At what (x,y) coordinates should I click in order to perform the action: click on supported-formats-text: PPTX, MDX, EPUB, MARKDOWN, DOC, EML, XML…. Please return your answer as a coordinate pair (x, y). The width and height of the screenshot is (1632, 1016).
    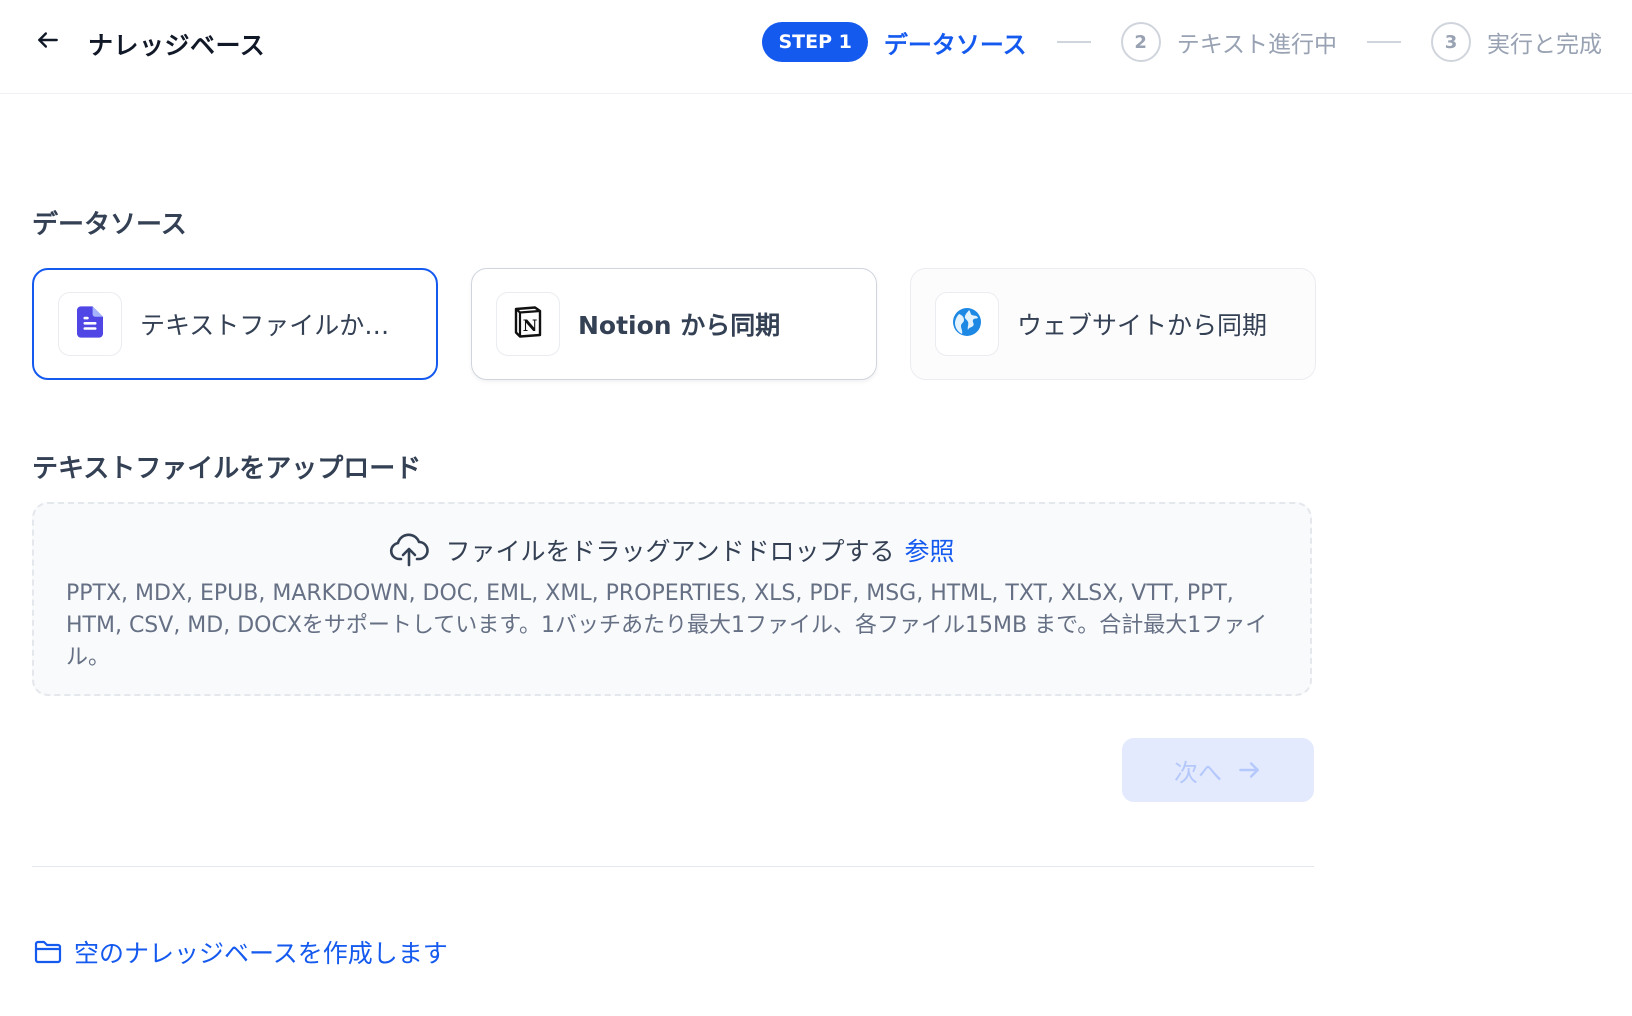
    Looking at the image, I should click on (667, 625).